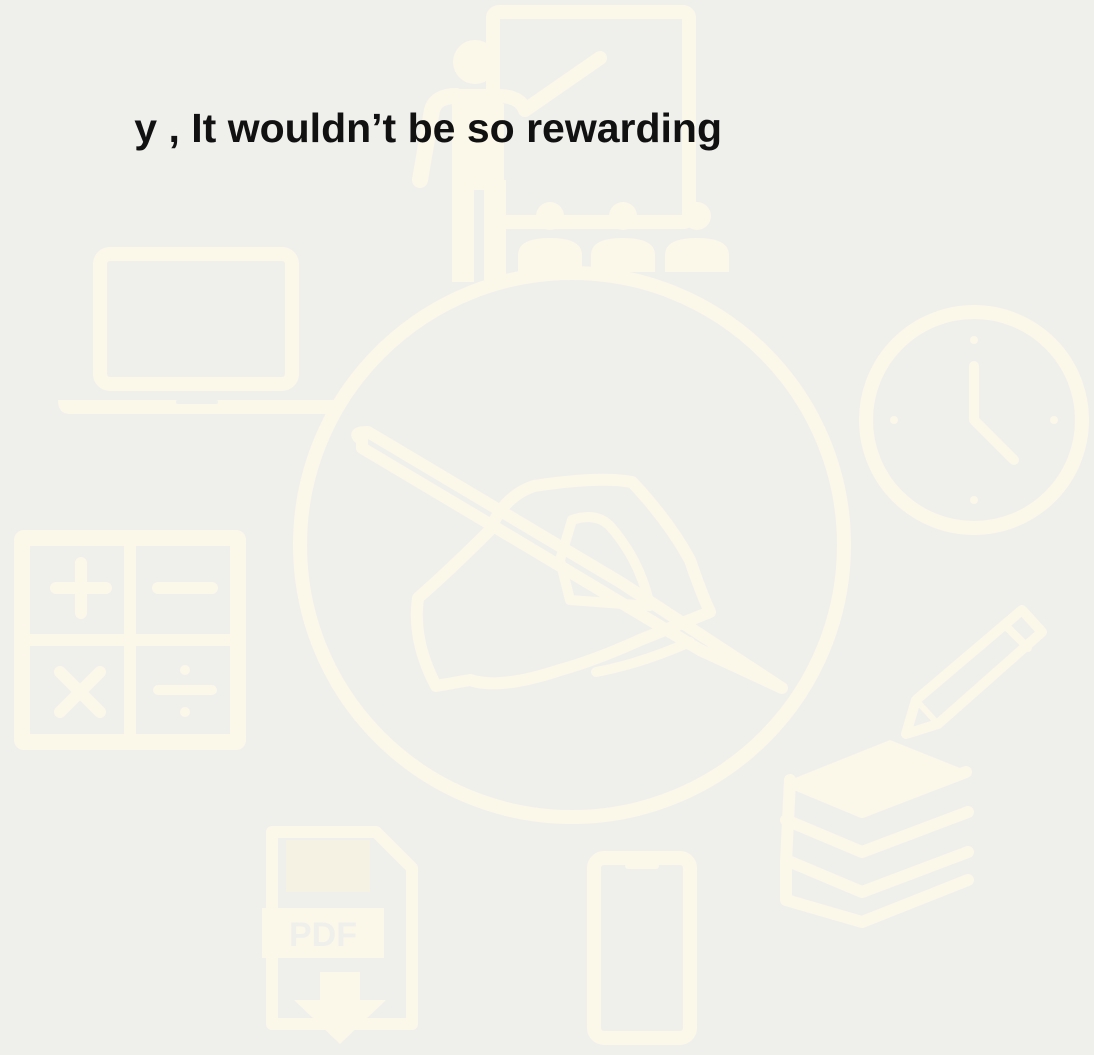  I want to click on books-icon, so click(877, 834).